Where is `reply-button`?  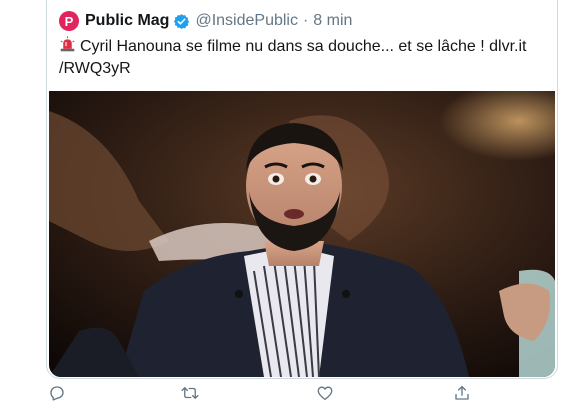
reply-button is located at coordinates (57, 393).